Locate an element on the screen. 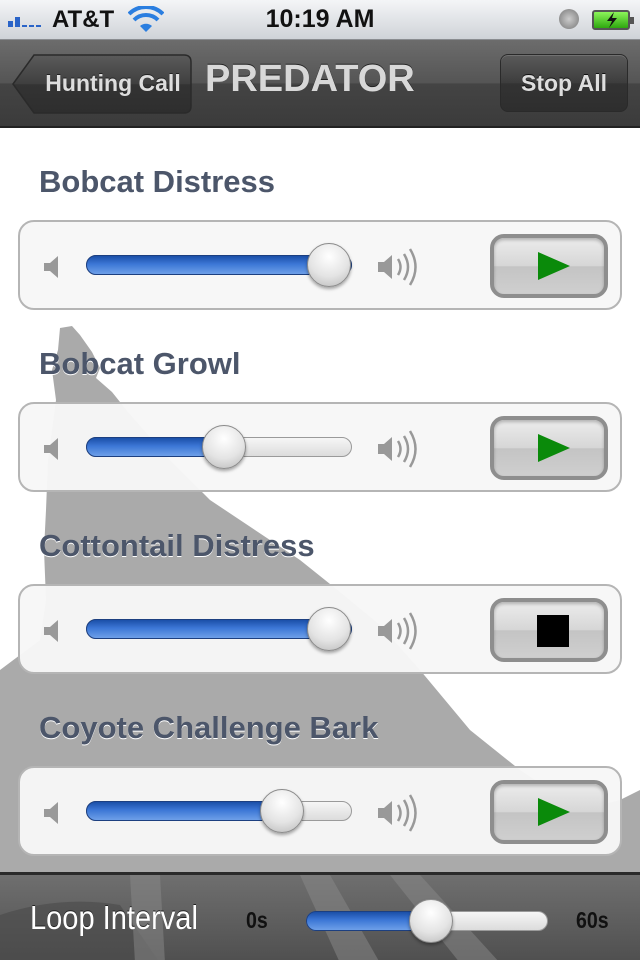 This screenshot has height=960, width=640. loop-slider-thumb is located at coordinates (431, 921).